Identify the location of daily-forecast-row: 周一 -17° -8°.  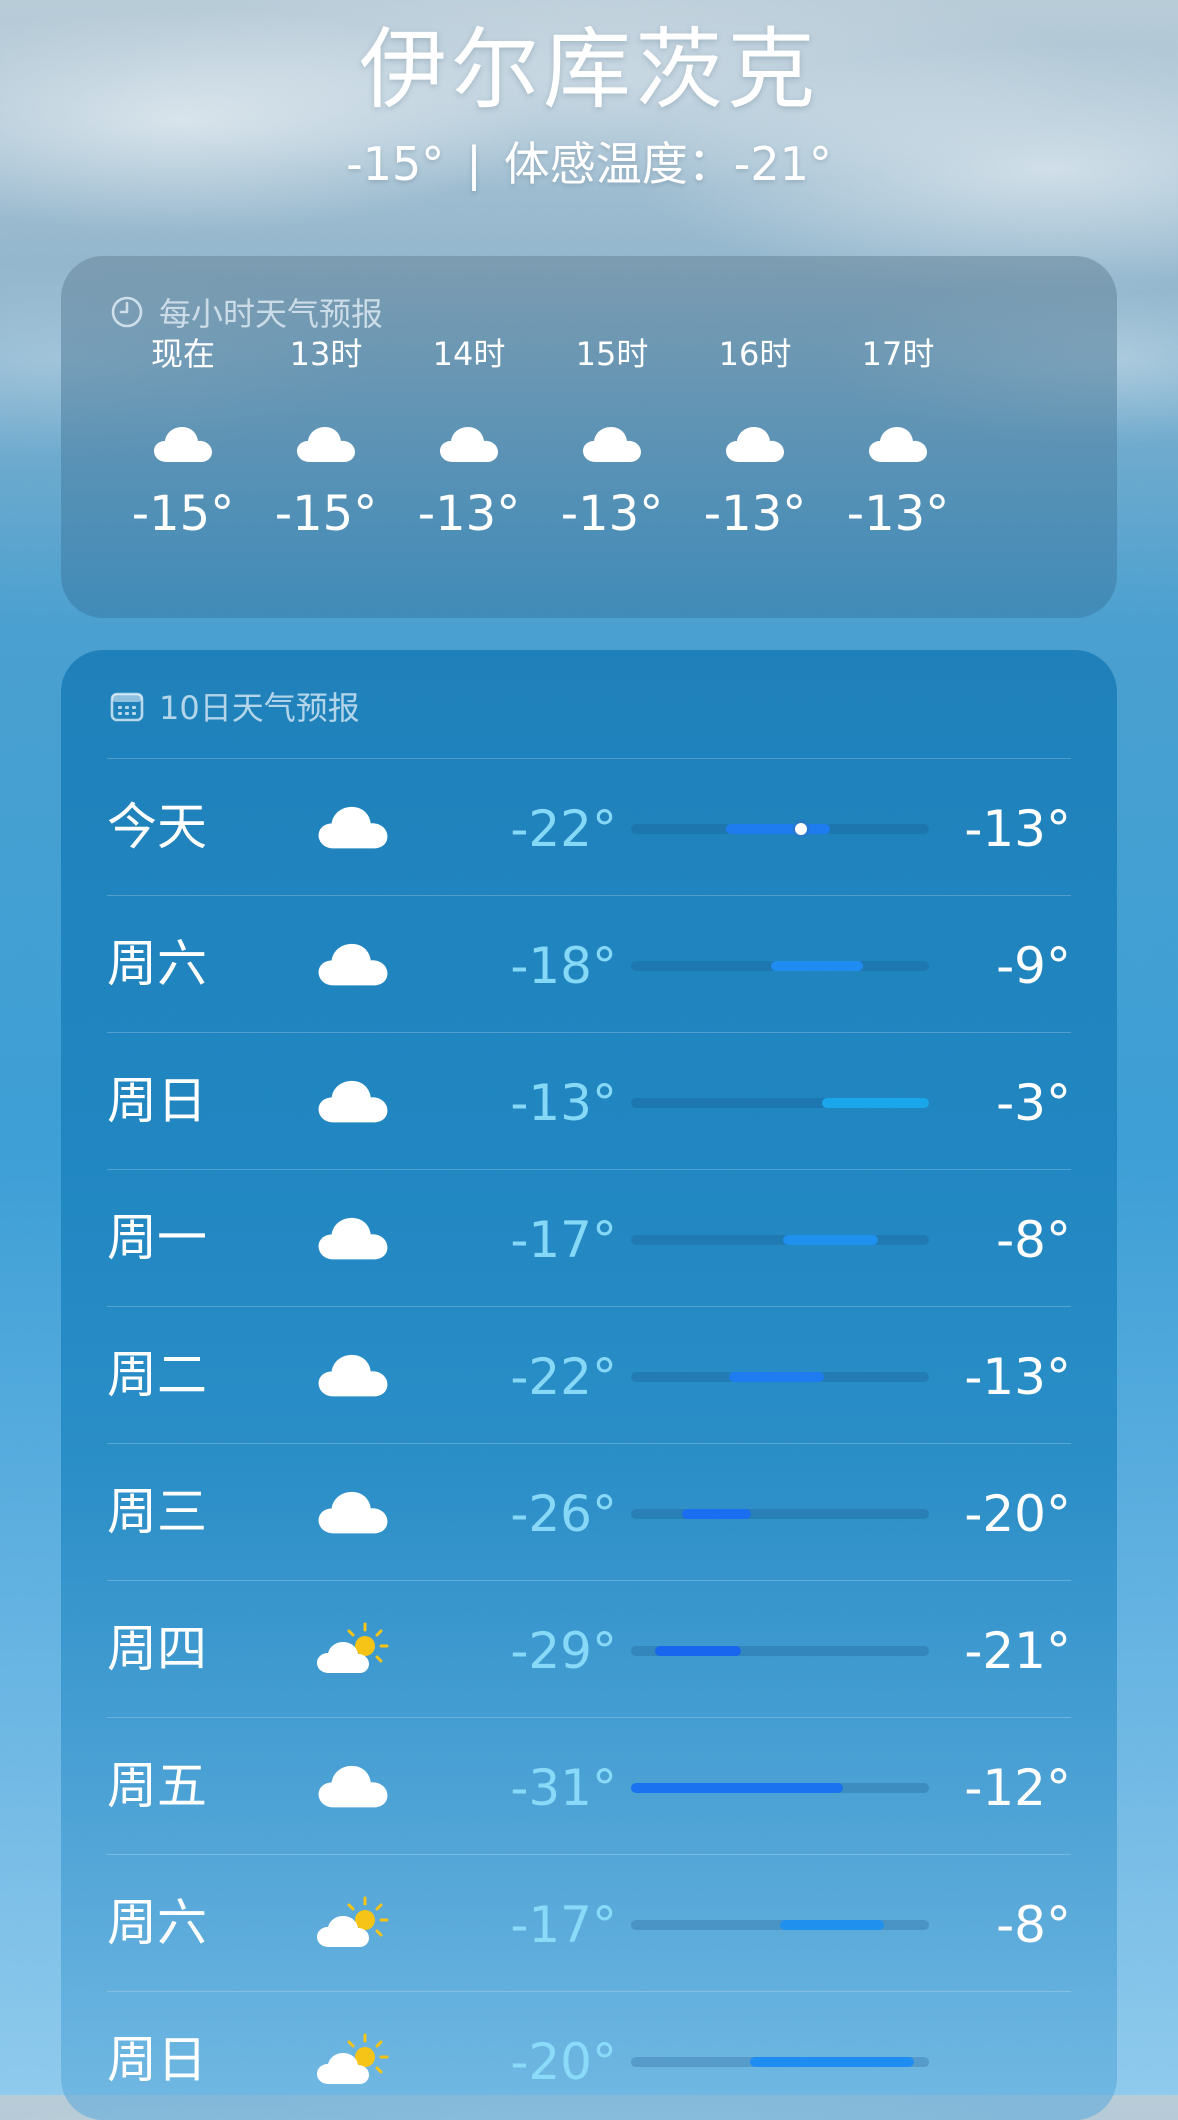
(589, 1237).